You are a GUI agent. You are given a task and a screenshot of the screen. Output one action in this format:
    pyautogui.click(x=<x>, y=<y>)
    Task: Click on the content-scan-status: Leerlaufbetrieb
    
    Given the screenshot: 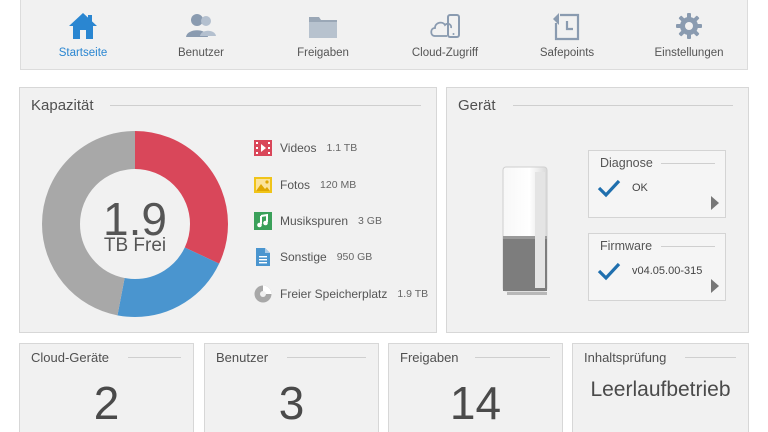 What is the action you would take?
    pyautogui.click(x=660, y=389)
    